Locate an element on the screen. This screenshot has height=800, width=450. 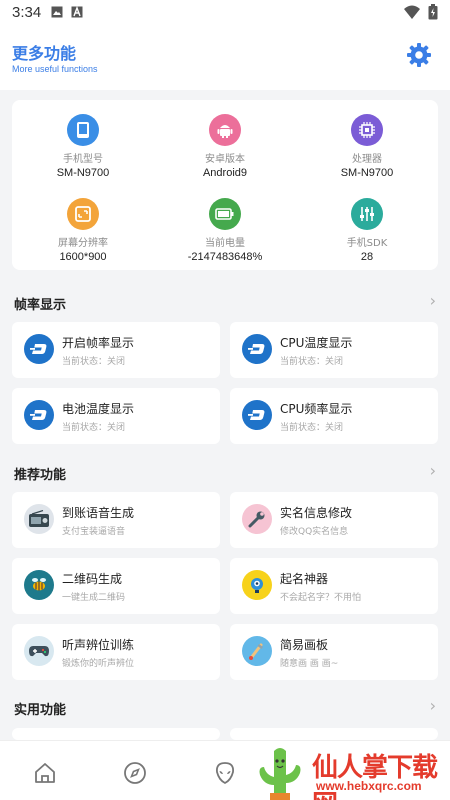
feature-card-cpu-temp: CPU温度显示 当前状态：关闭 is located at coordinates (334, 350).